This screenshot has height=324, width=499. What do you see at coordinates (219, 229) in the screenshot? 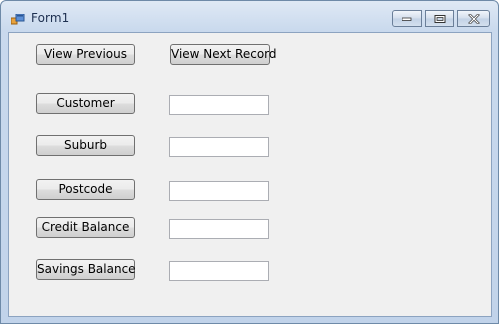
I see `credit-balance-field` at bounding box center [219, 229].